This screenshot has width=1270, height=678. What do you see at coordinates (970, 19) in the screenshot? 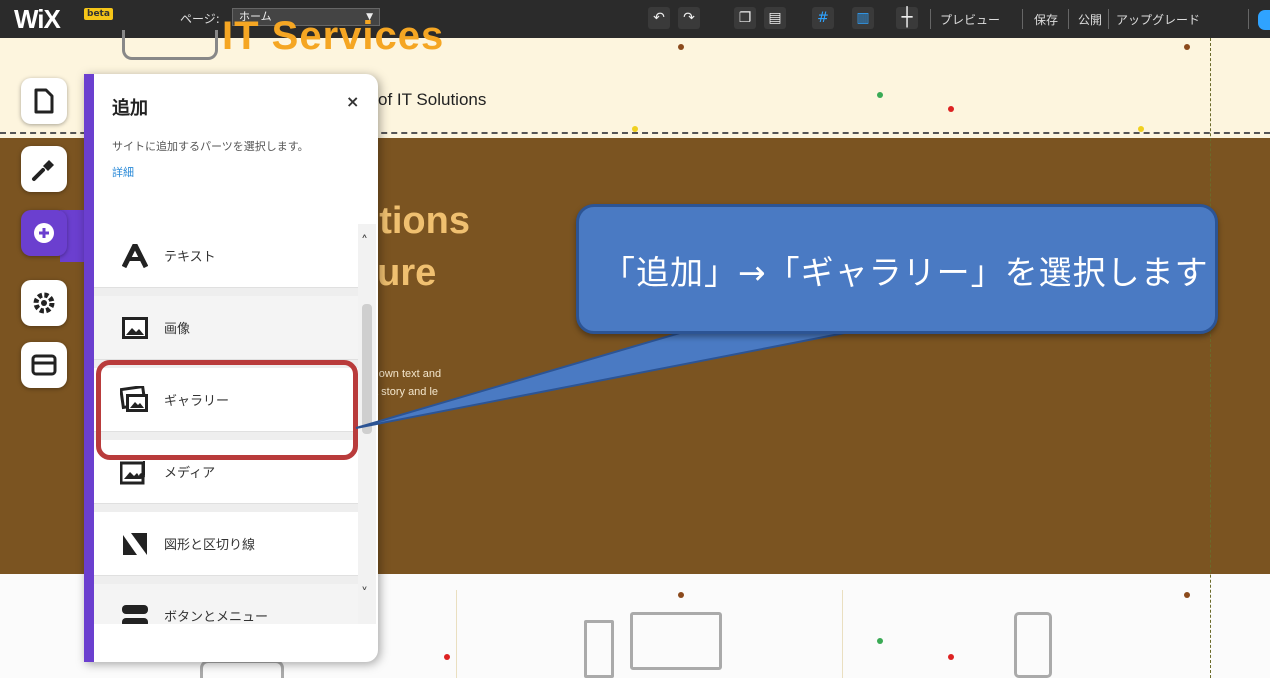
I see `preview-button: プレビュー` at bounding box center [970, 19].